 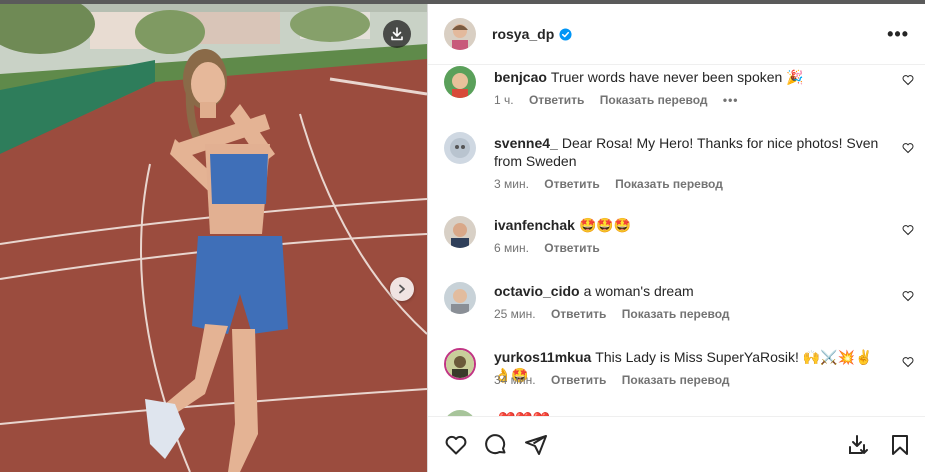 What do you see at coordinates (515, 314) in the screenshot?
I see `comment-time: 25 мин.` at bounding box center [515, 314].